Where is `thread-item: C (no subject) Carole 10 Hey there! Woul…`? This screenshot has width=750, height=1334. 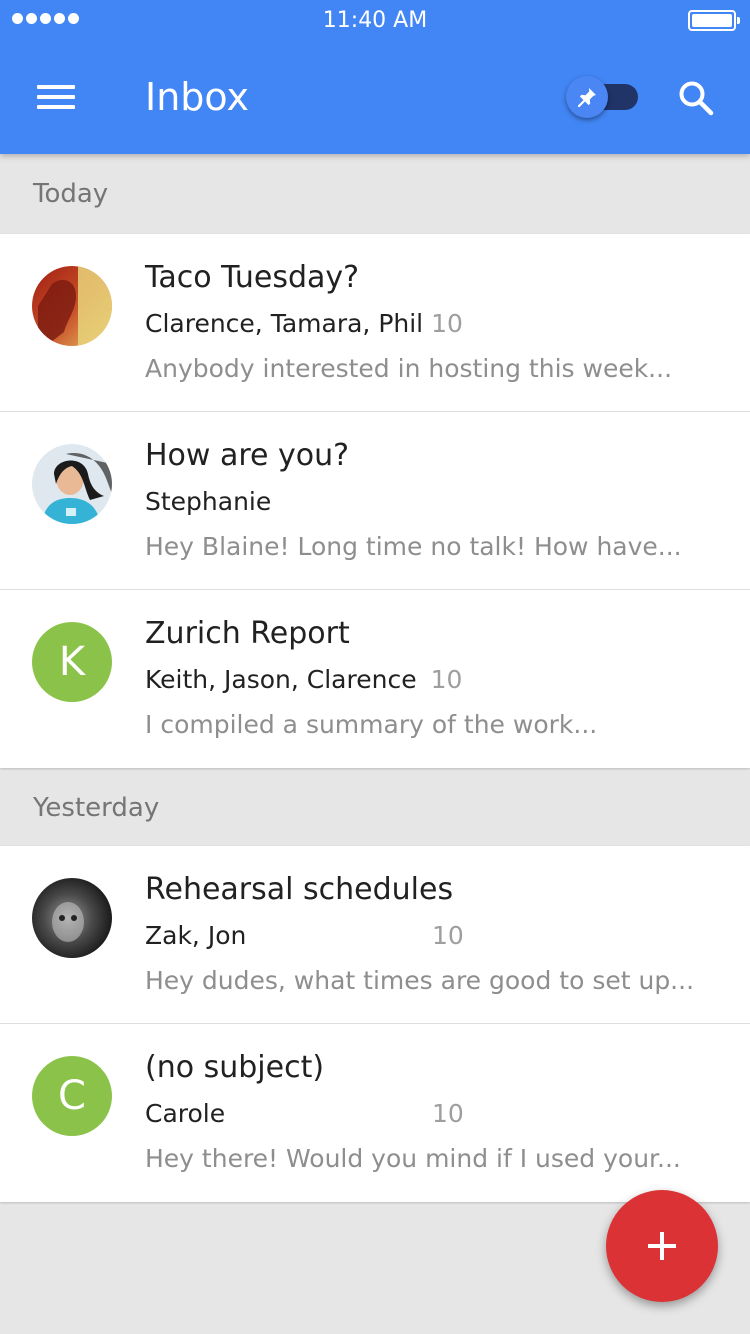 thread-item: C (no subject) Carole 10 Hey there! Woul… is located at coordinates (375, 1113).